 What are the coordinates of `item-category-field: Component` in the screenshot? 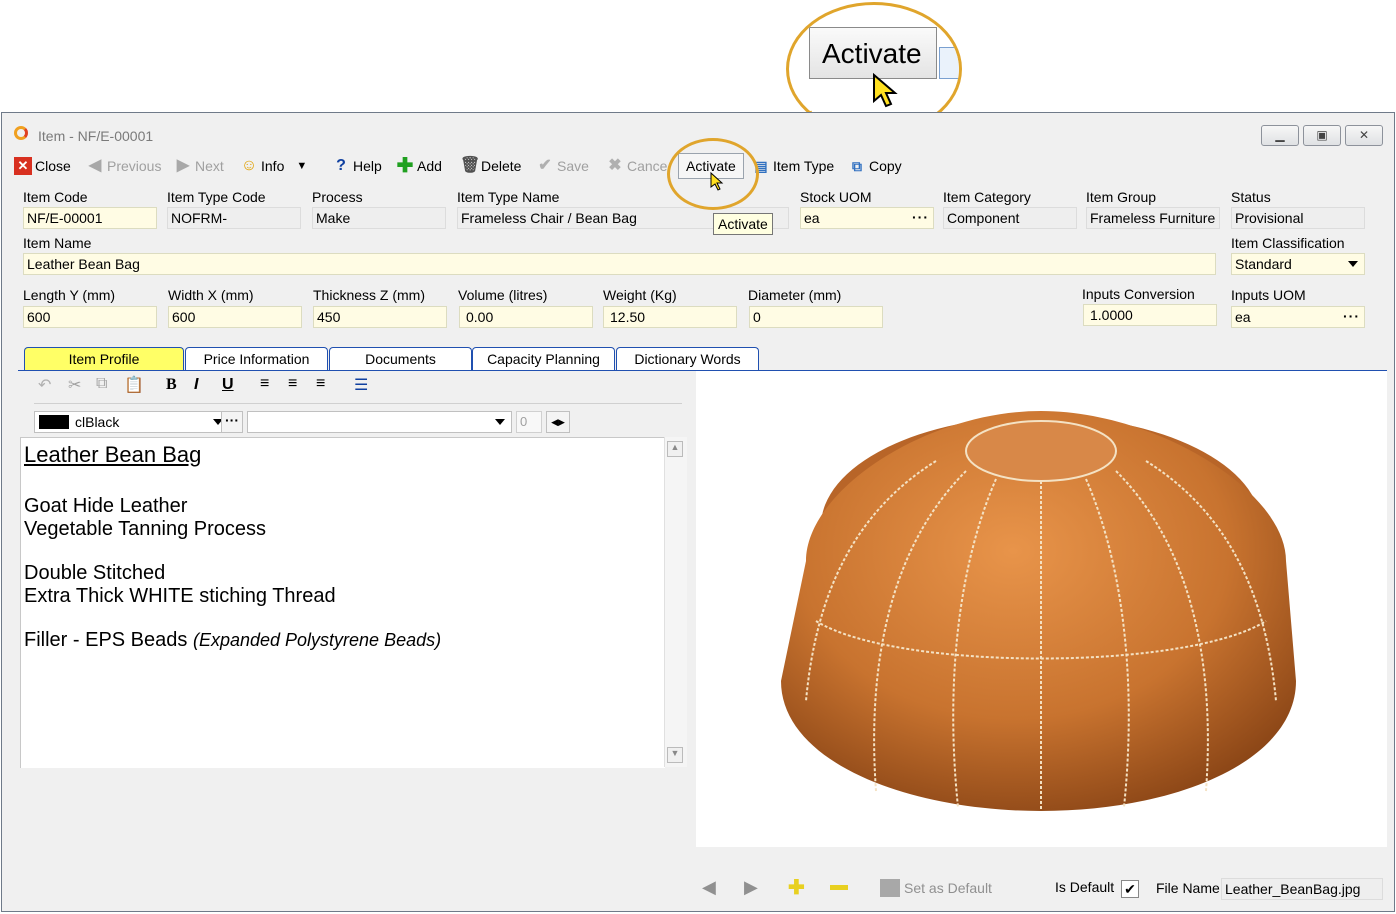 It's located at (1010, 218).